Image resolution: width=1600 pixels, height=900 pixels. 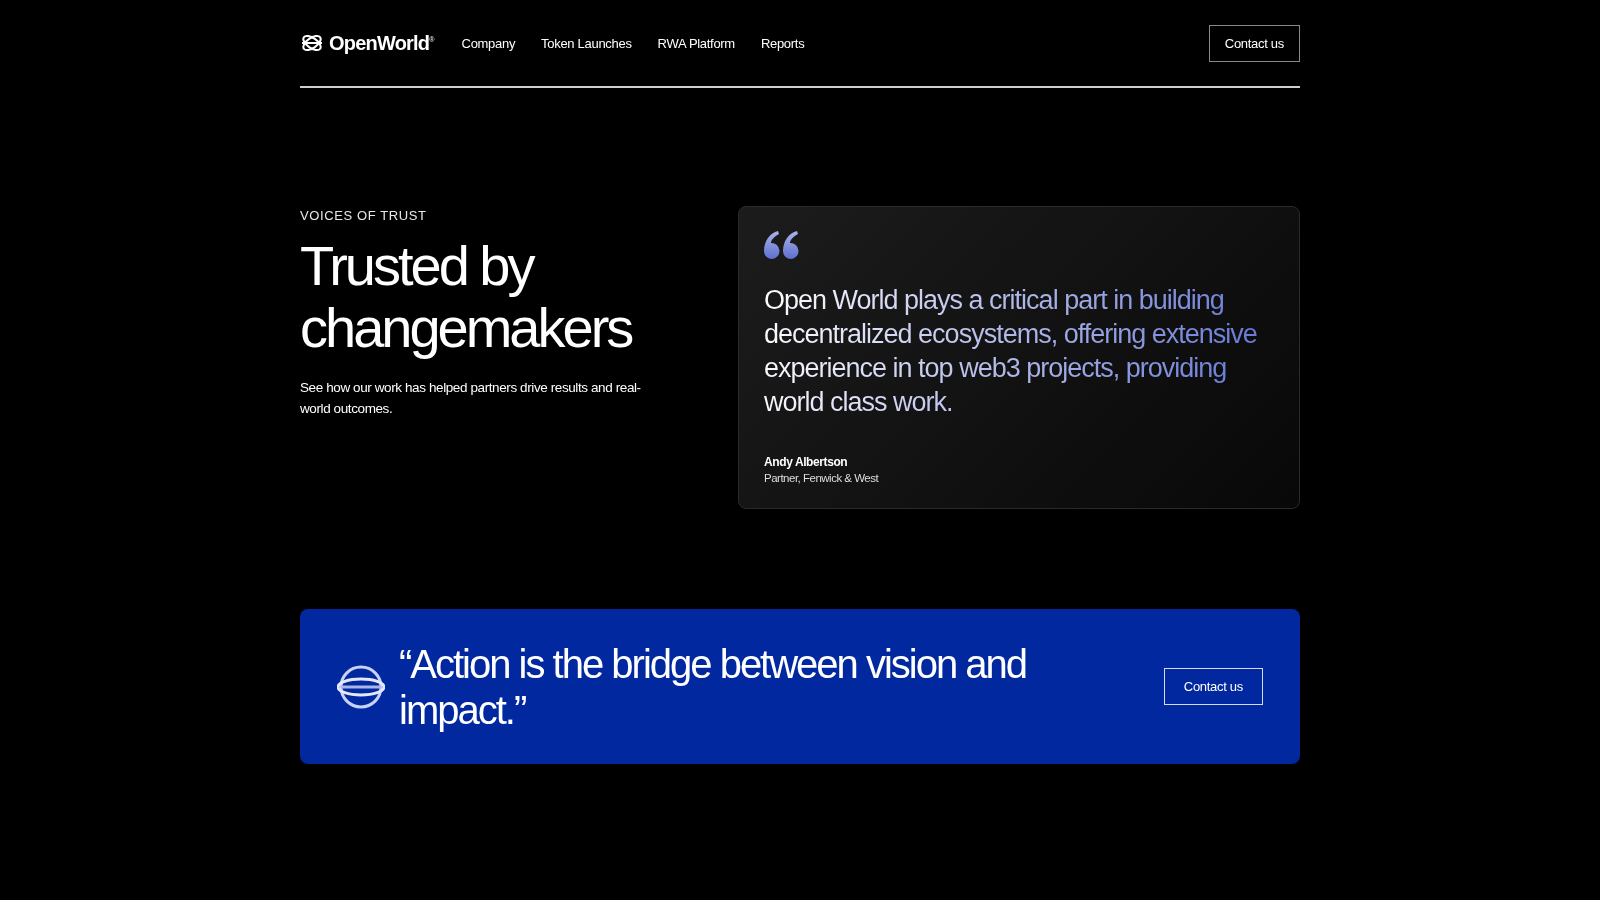 I want to click on author-name: Andy Albertson, so click(x=806, y=462).